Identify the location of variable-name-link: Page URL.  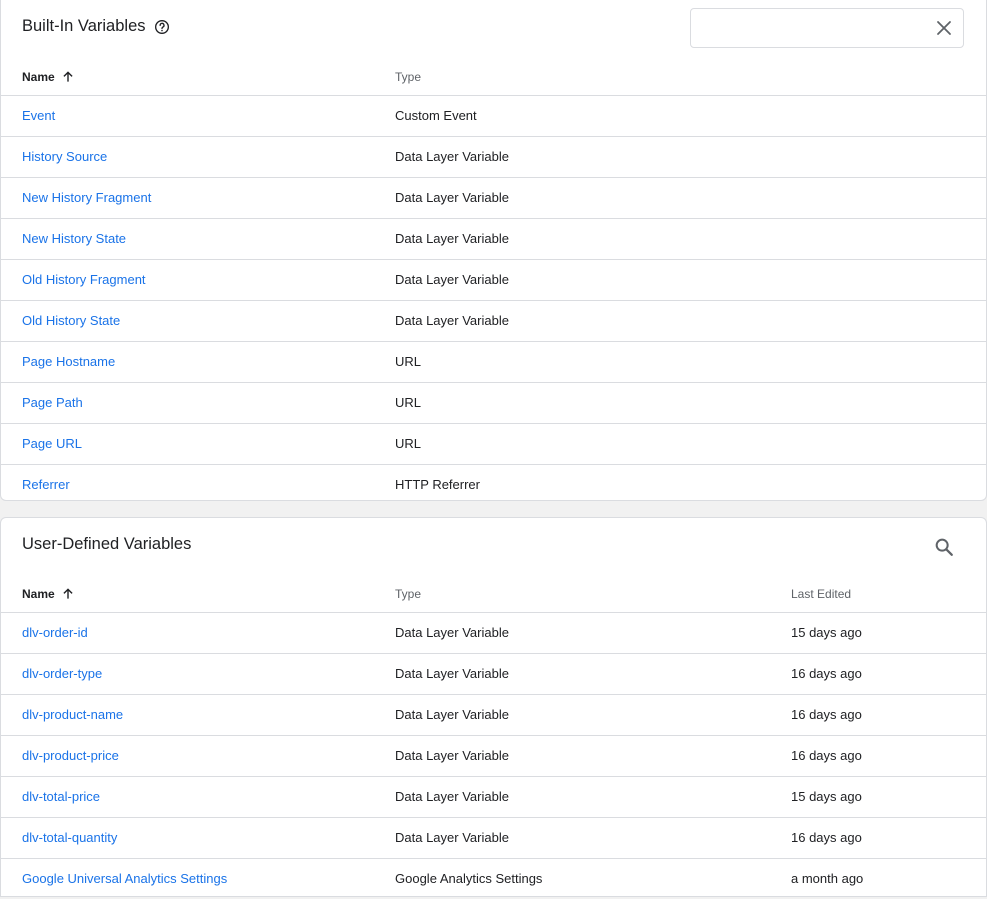
(52, 443).